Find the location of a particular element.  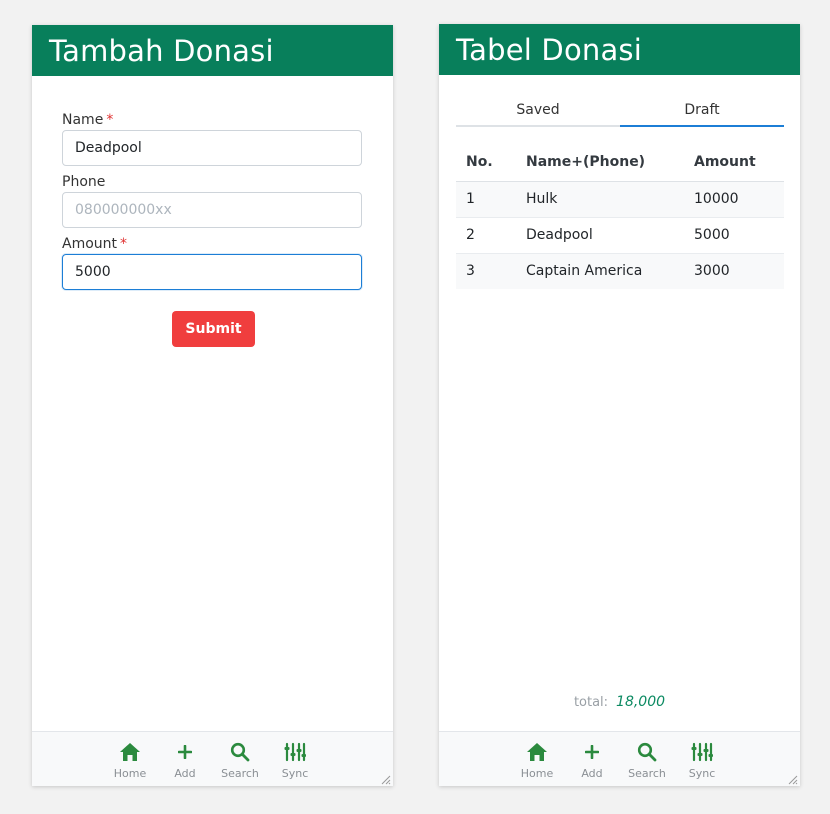

submit-button: Submit is located at coordinates (213, 329).